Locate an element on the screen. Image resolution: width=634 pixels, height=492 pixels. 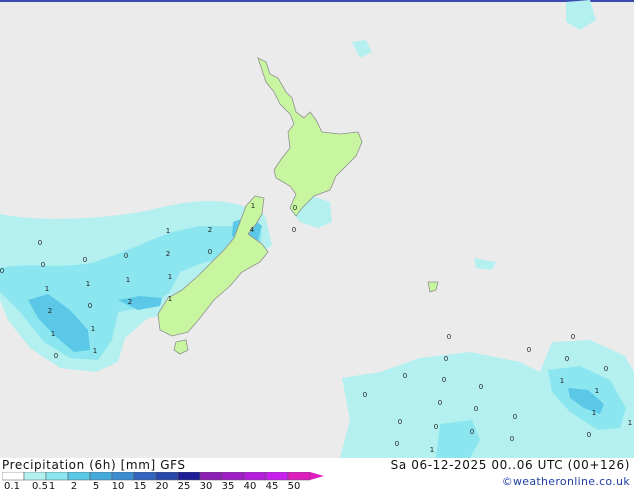
colorbar-tick-label: 0.1 is located at coordinates (12, 486).